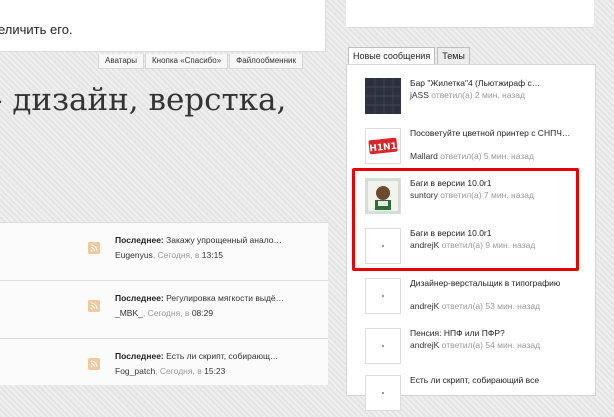 The width and height of the screenshot is (614, 417). What do you see at coordinates (383, 146) in the screenshot?
I see `avatar: H1N1` at bounding box center [383, 146].